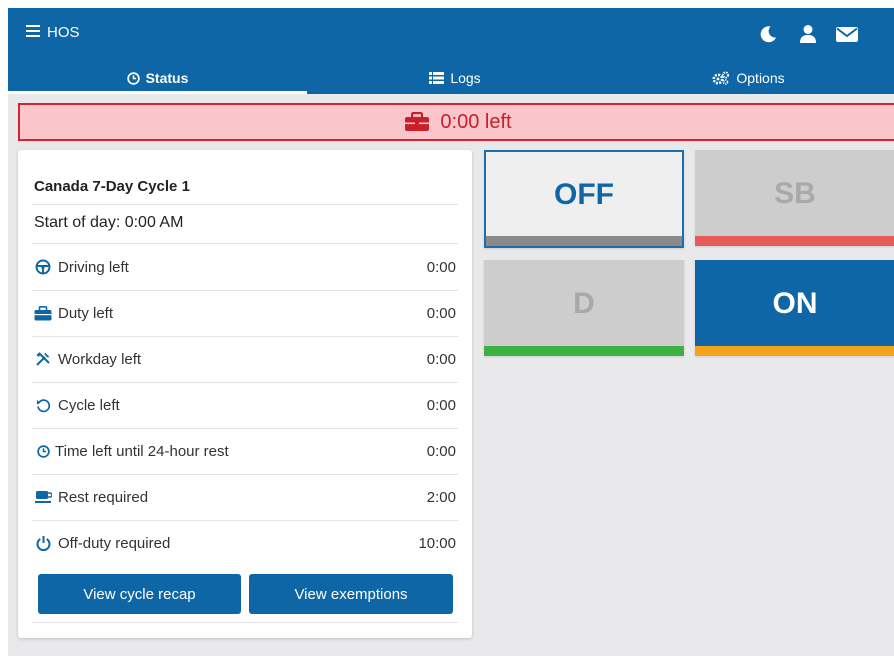 Image resolution: width=894 pixels, height=656 pixels. What do you see at coordinates (768, 34) in the screenshot?
I see `moon-icon` at bounding box center [768, 34].